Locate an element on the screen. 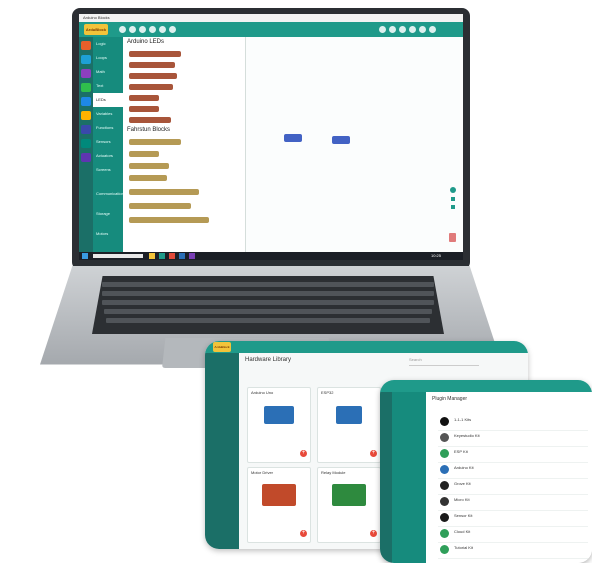 This screenshot has width=592, height=563. card-title: Relay Module is located at coordinates (333, 472).